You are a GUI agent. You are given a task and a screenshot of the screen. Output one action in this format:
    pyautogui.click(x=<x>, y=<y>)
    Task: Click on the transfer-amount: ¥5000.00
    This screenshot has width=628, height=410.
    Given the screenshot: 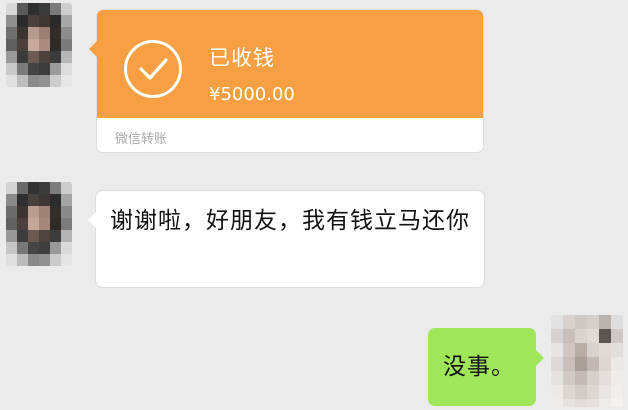 What is the action you would take?
    pyautogui.click(x=252, y=94)
    